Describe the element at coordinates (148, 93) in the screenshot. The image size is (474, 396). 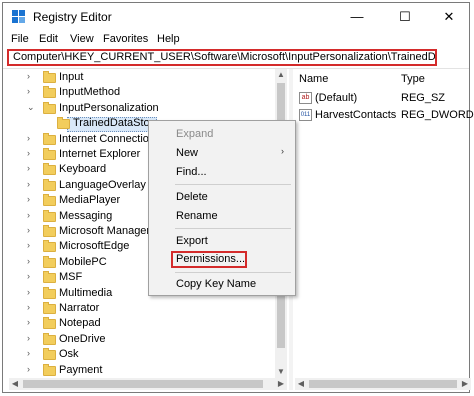
I see `tree-item: › InputMethod` at that location.